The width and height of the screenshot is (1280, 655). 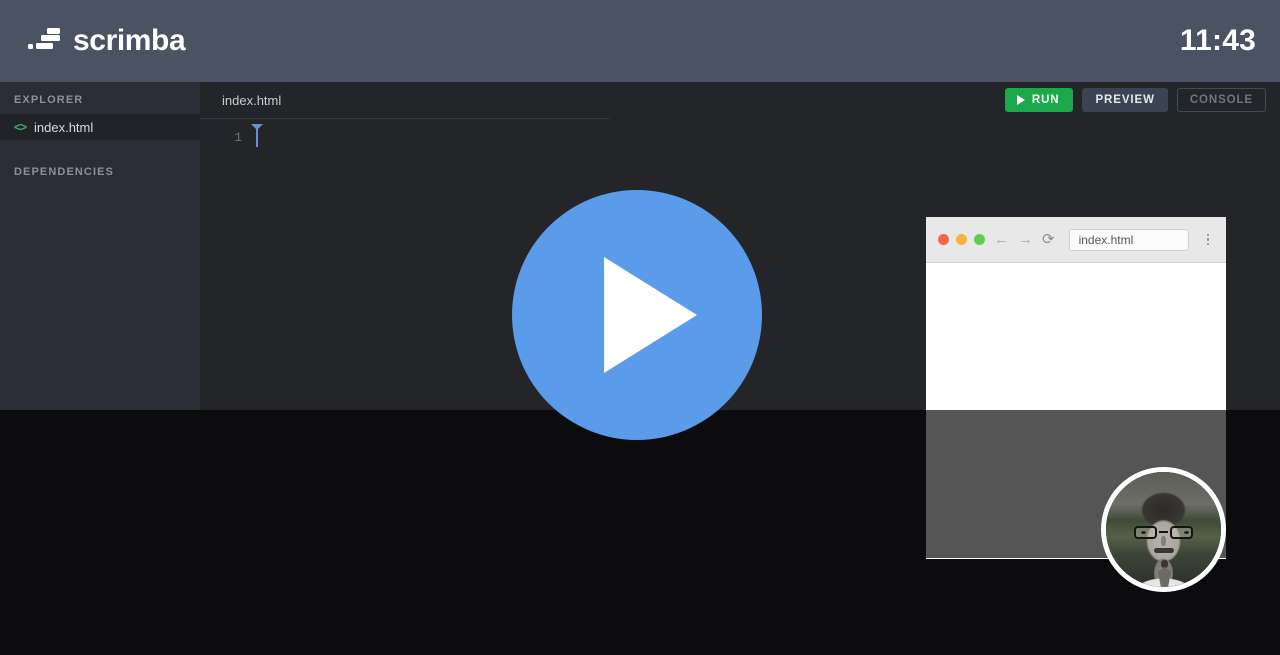 I want to click on text-caret-icon, so click(x=257, y=137).